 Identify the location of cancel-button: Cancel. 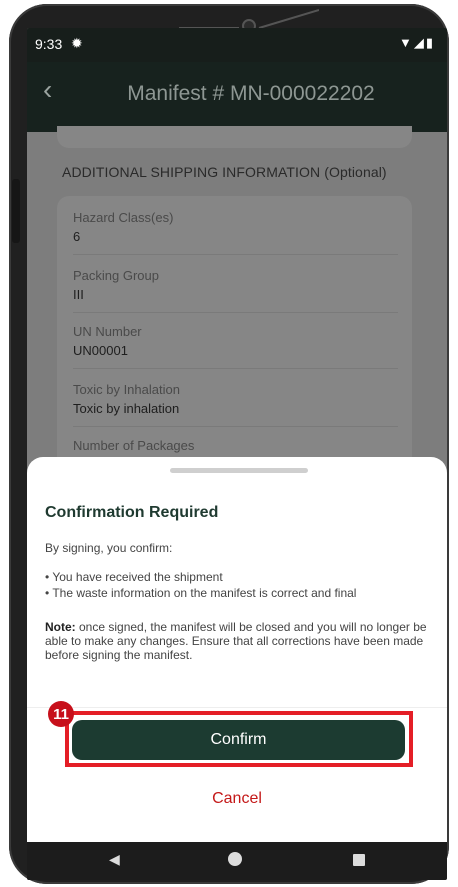
(237, 799).